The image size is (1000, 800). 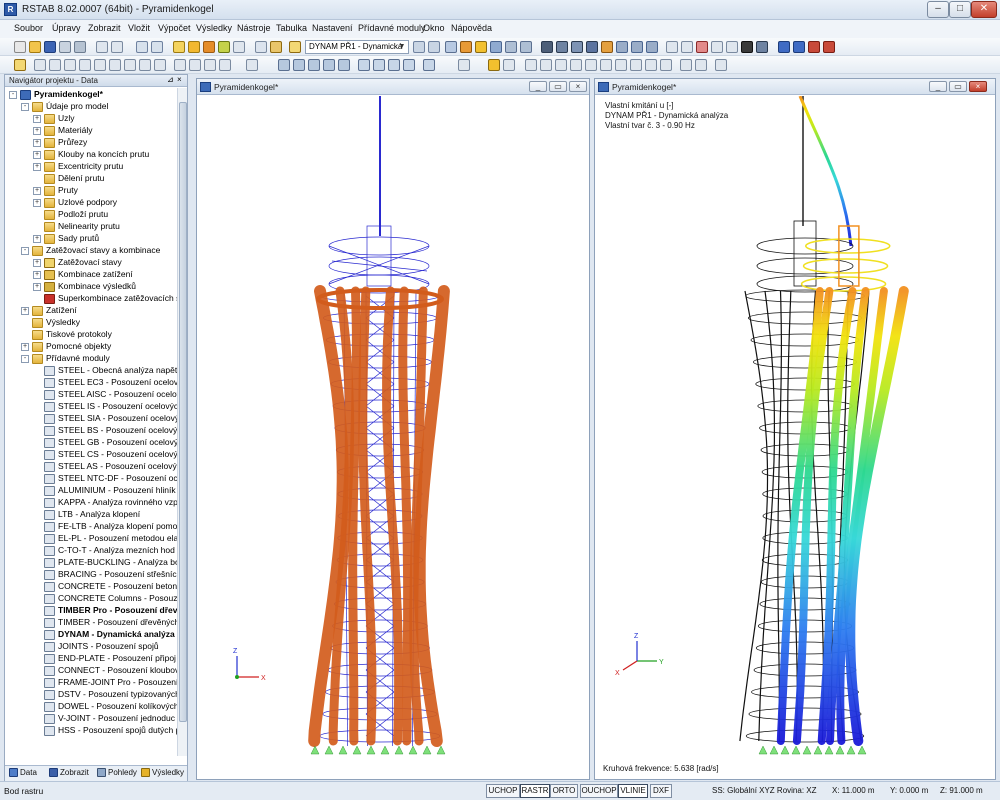 What do you see at coordinates (651, 65) in the screenshot?
I see `result-my-icon` at bounding box center [651, 65].